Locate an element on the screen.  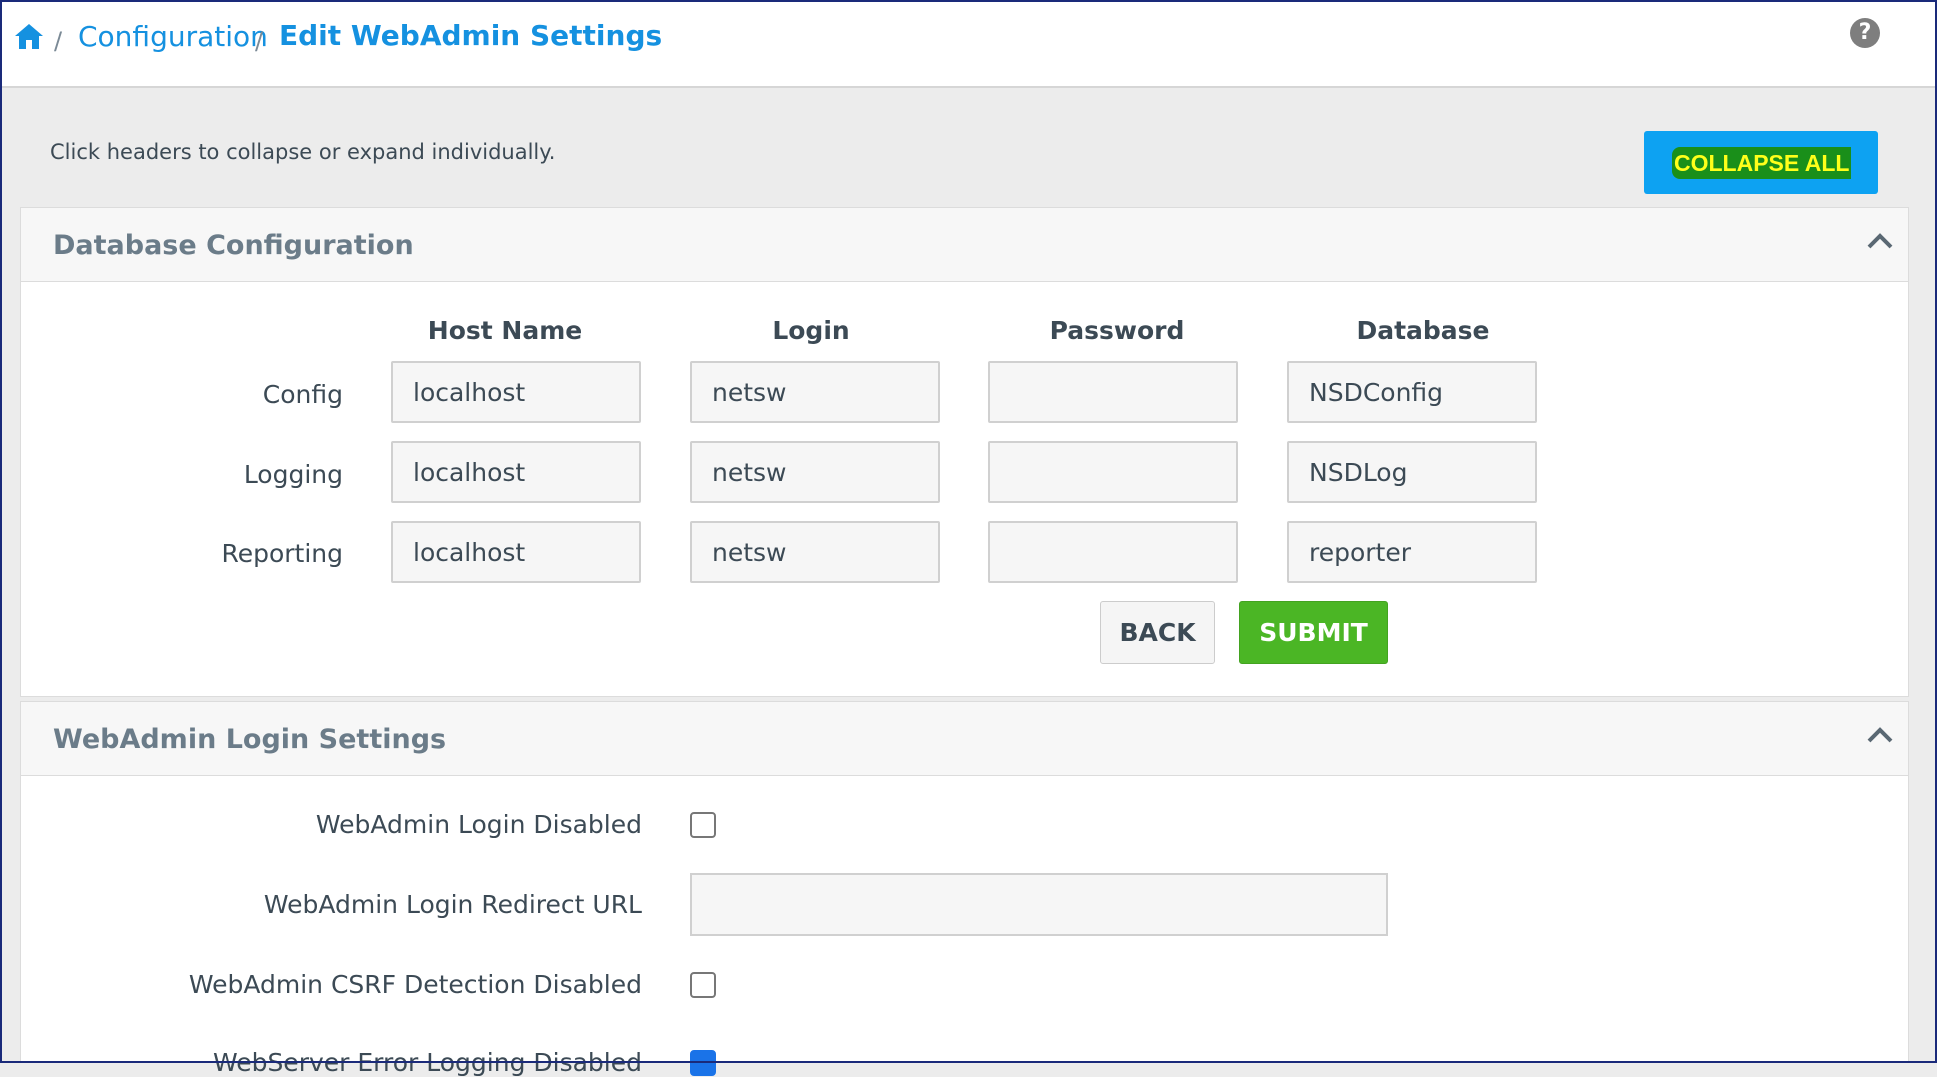
home-icon is located at coordinates (29, 36).